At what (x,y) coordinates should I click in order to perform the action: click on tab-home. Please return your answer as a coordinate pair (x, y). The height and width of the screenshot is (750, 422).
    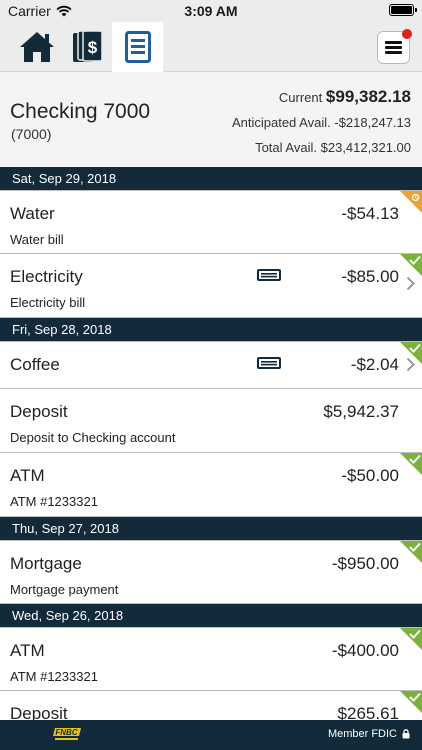
    Looking at the image, I should click on (37, 47).